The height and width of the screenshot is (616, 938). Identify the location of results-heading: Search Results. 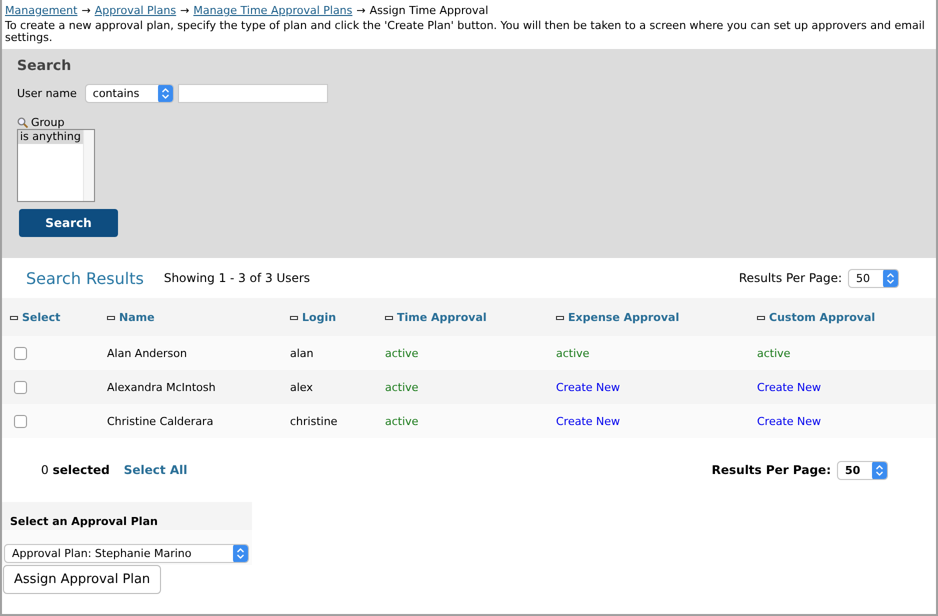
(85, 278).